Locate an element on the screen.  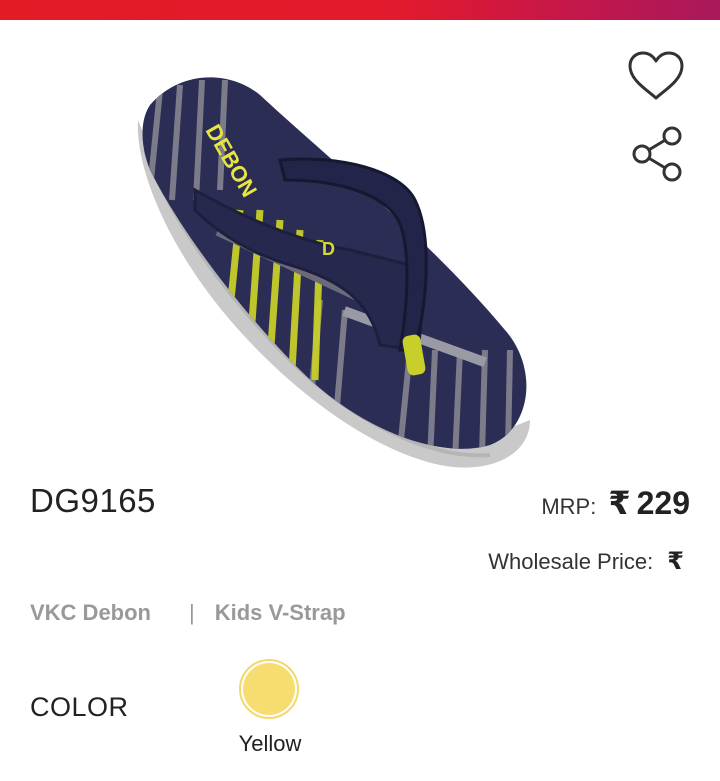
category-name: Kids V-Strap is located at coordinates (280, 612).